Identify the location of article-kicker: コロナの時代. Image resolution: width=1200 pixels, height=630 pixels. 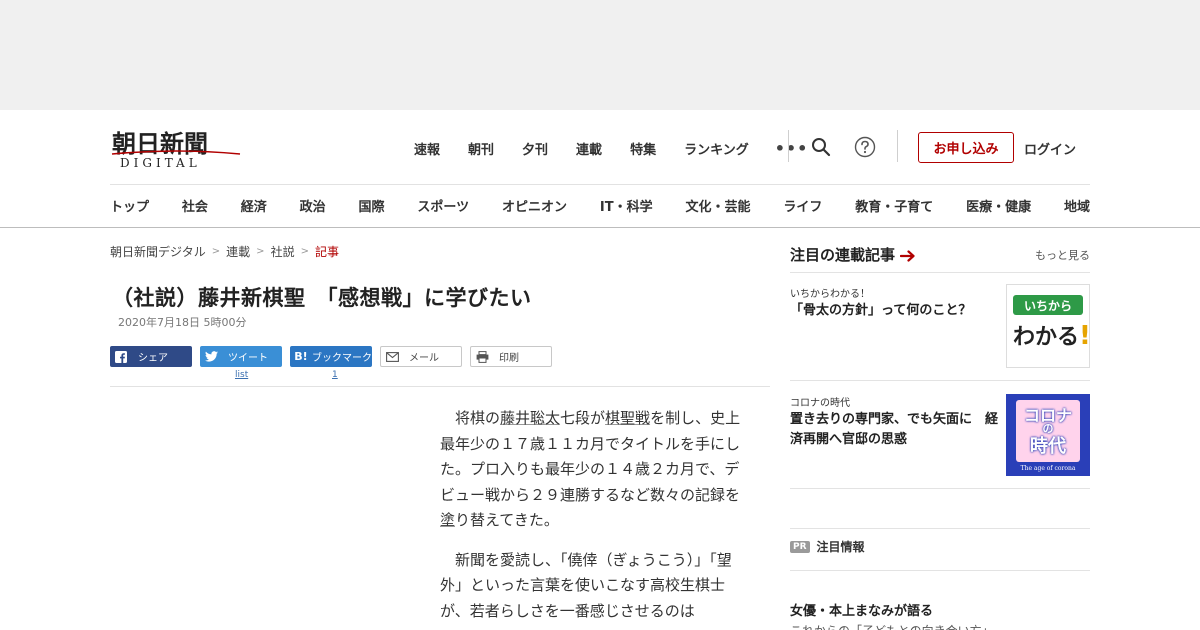
(820, 403).